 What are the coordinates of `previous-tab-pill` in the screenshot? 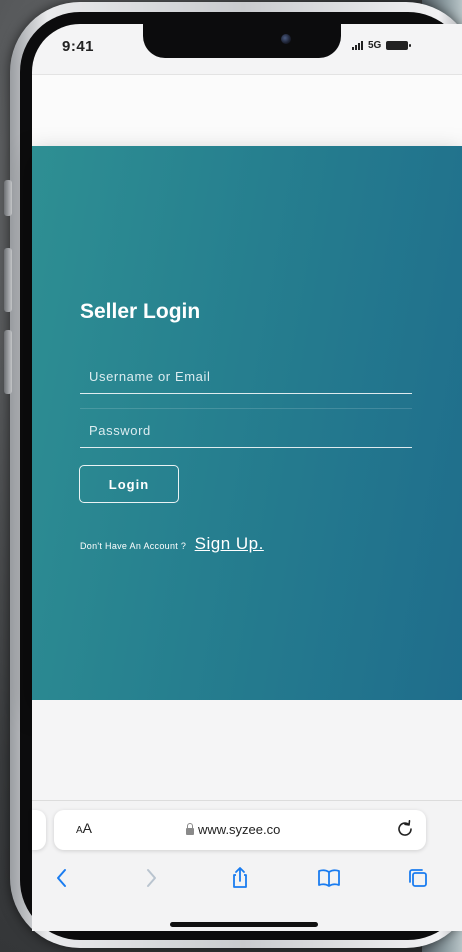 It's located at (39, 830).